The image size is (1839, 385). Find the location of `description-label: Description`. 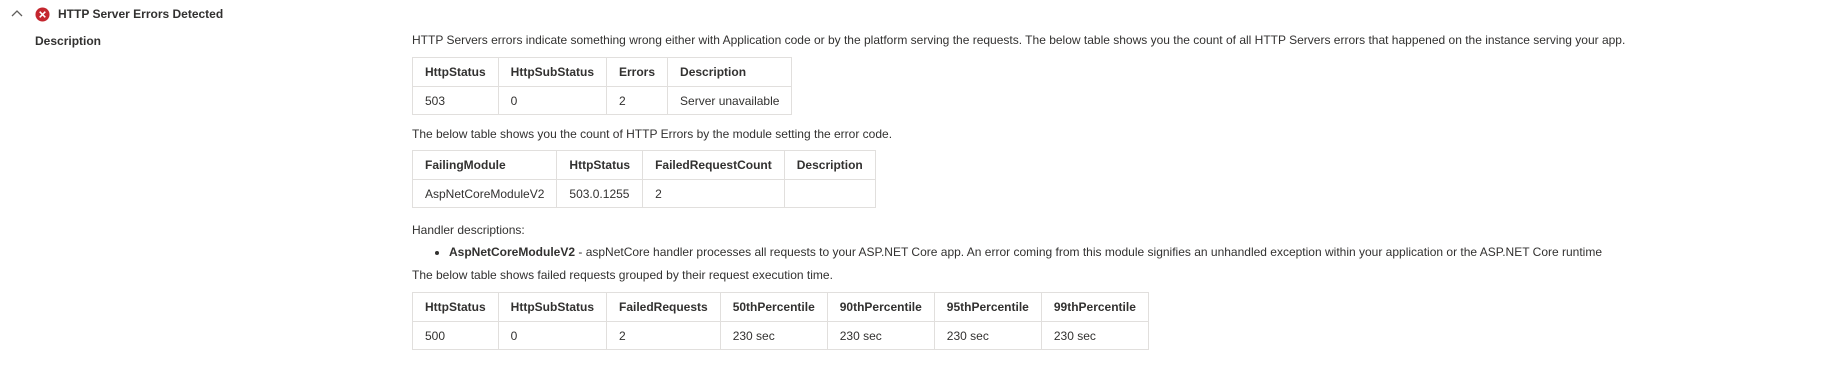

description-label: Description is located at coordinates (68, 41).